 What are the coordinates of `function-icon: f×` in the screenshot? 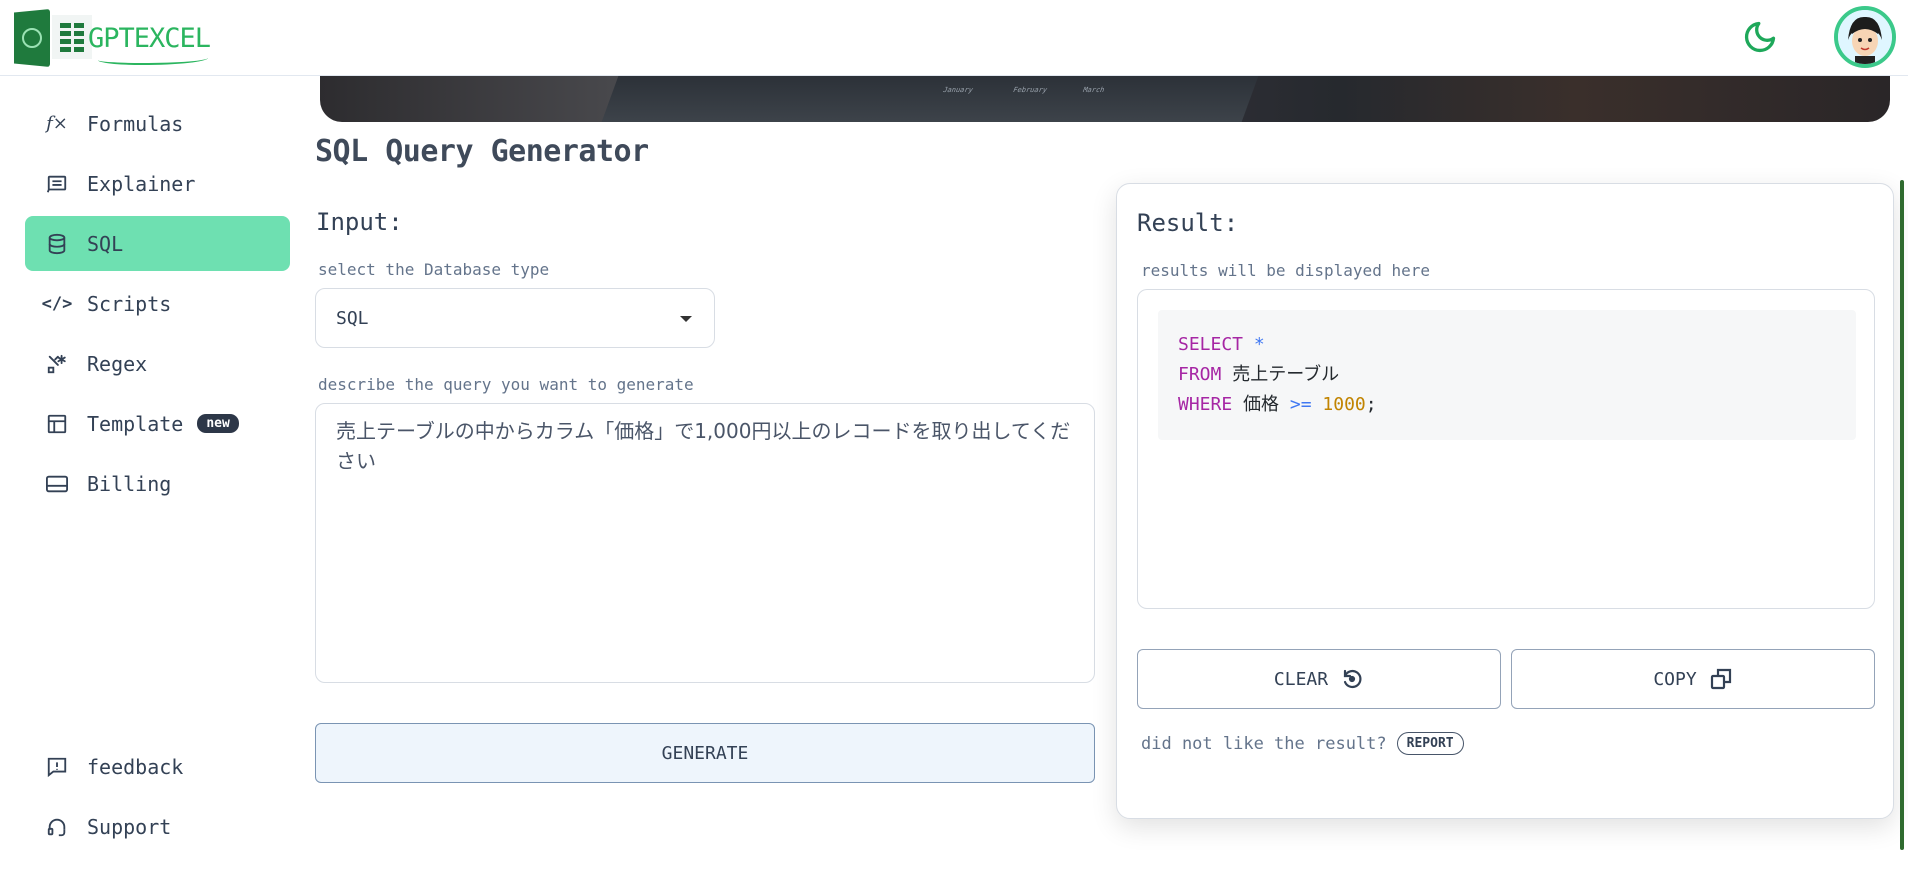 It's located at (57, 123).